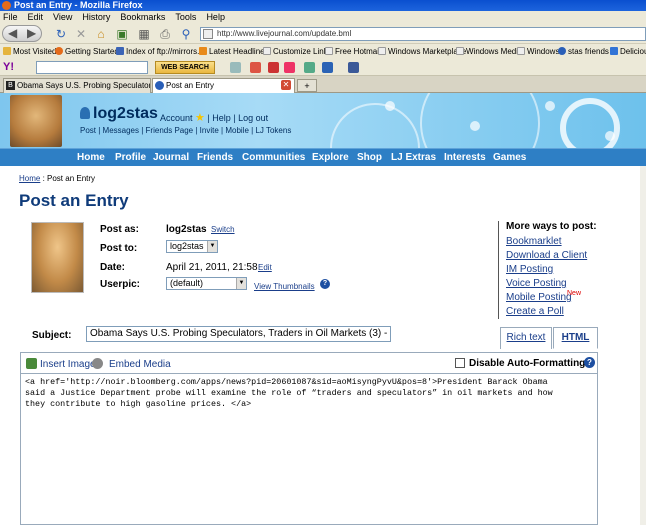  Describe the element at coordinates (215, 17) in the screenshot. I see `menu-help: Help` at that location.